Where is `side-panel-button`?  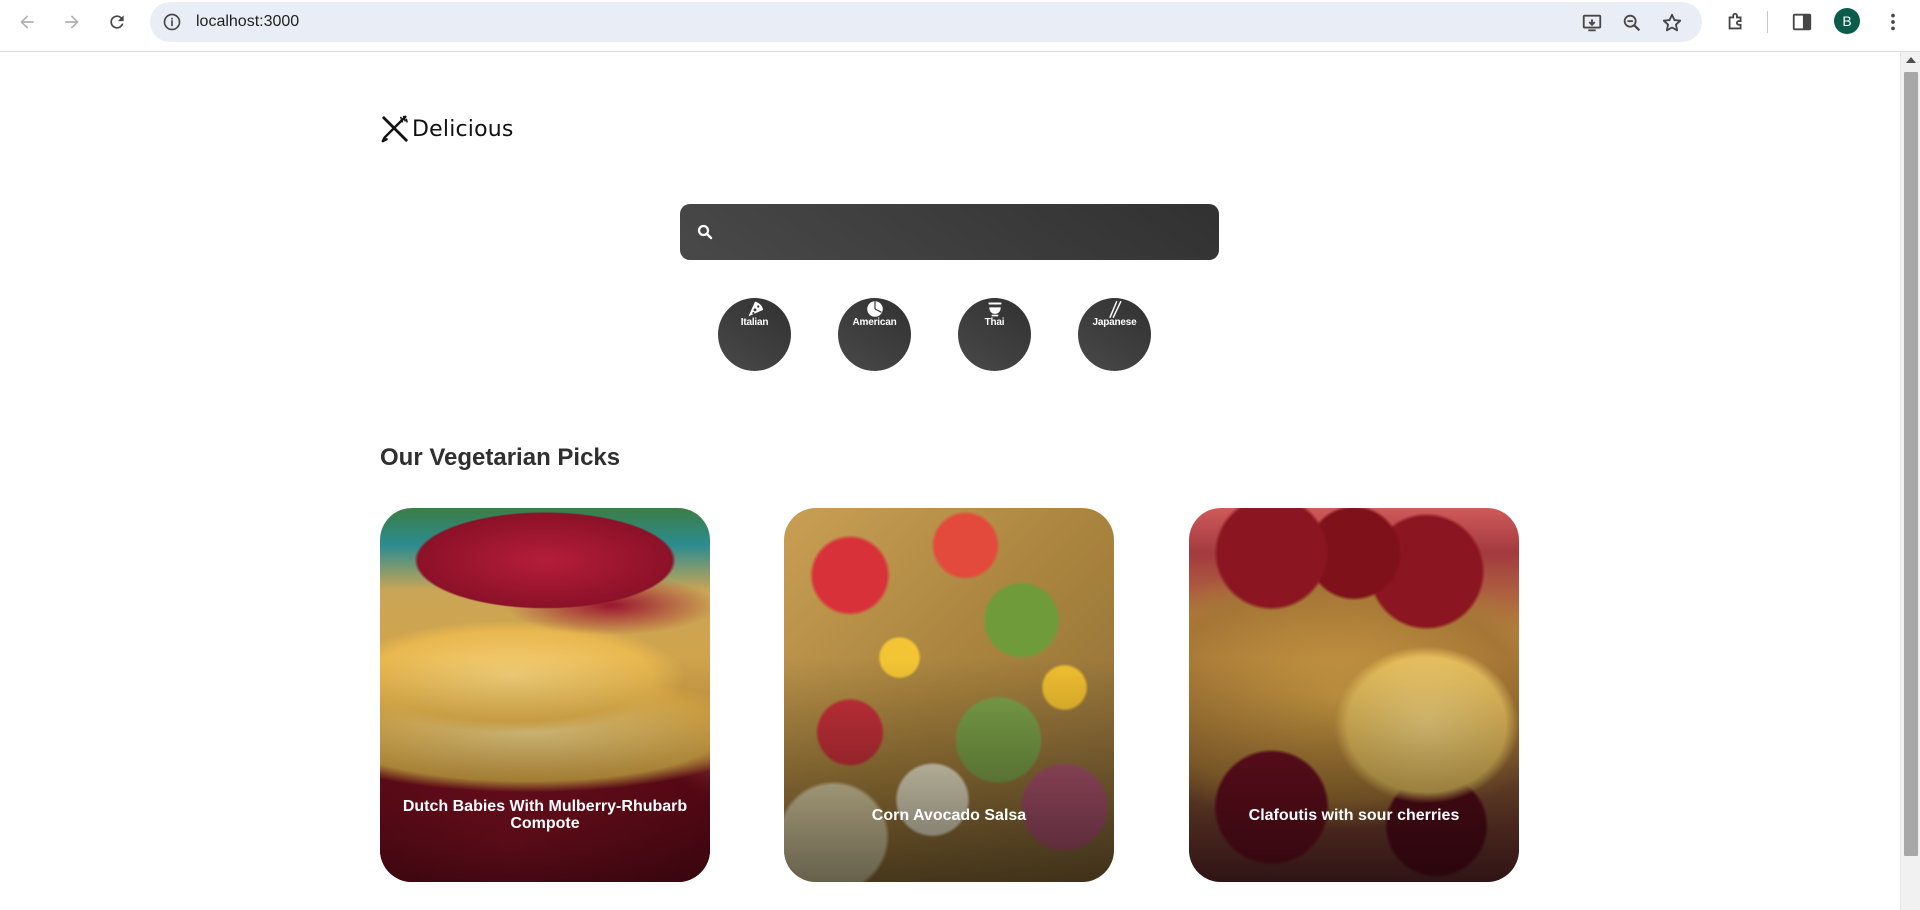
side-panel-button is located at coordinates (1802, 22).